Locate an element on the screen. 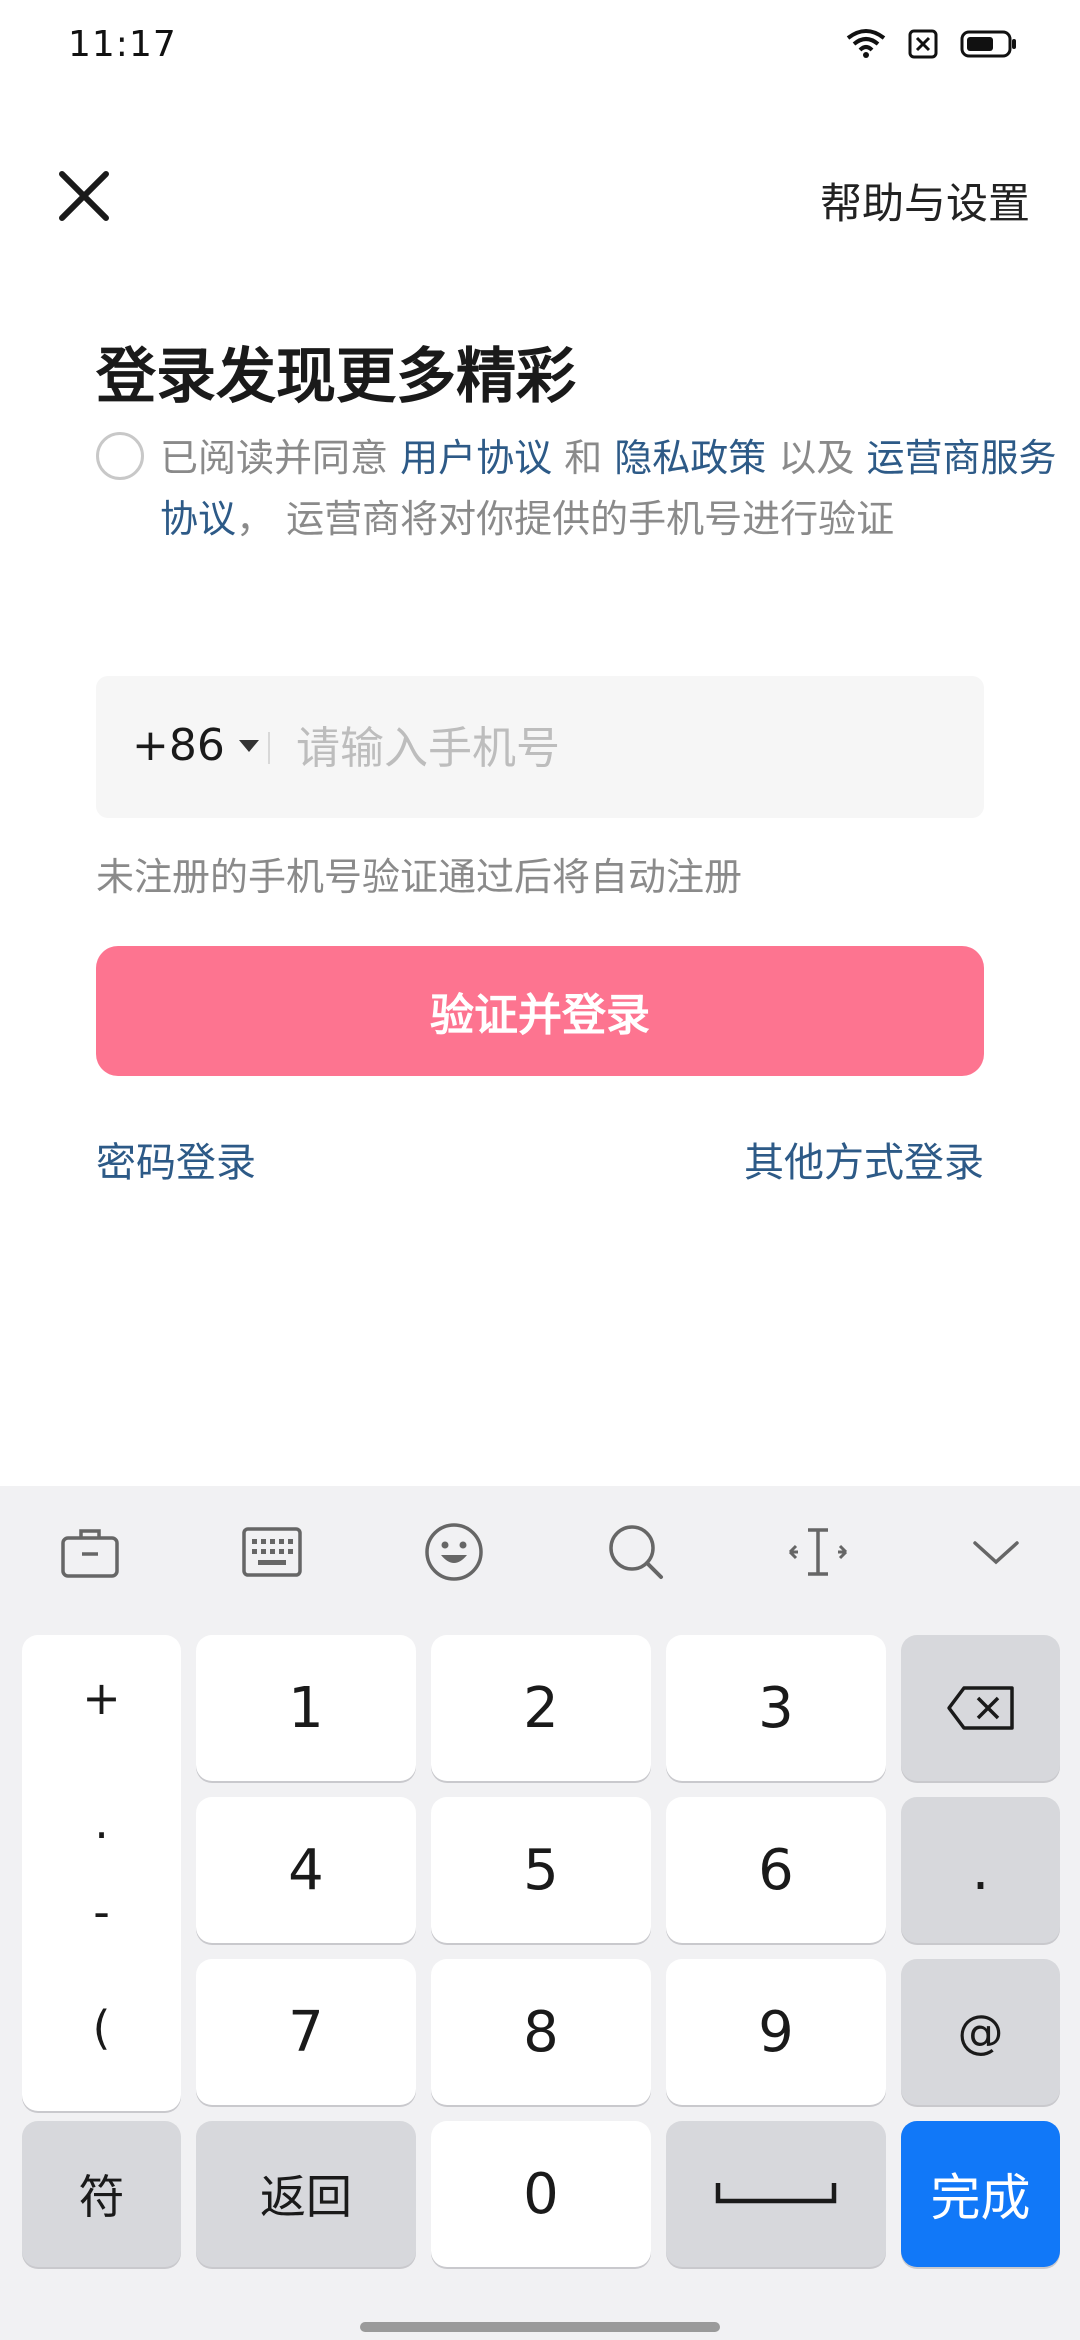 The width and height of the screenshot is (1080, 2340). battery-icon is located at coordinates (989, 44).